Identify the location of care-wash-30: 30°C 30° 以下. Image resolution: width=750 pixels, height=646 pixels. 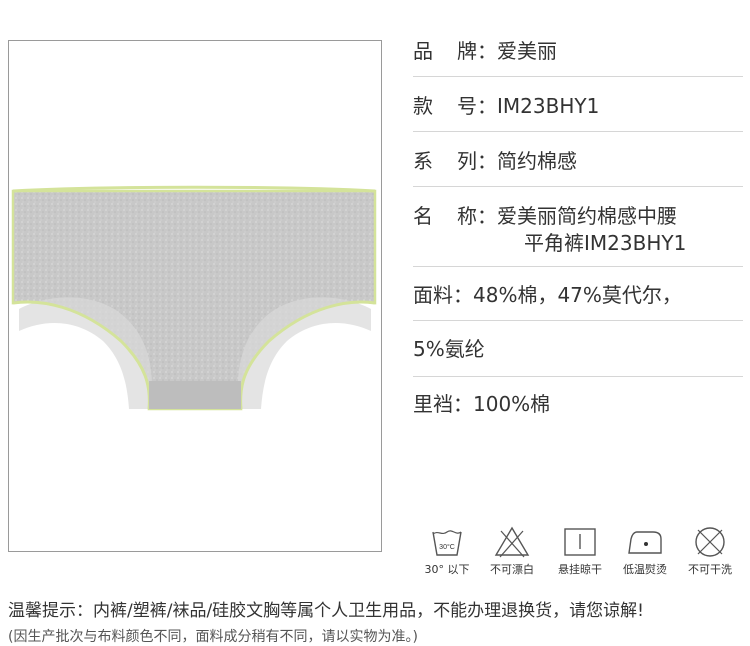
(447, 551).